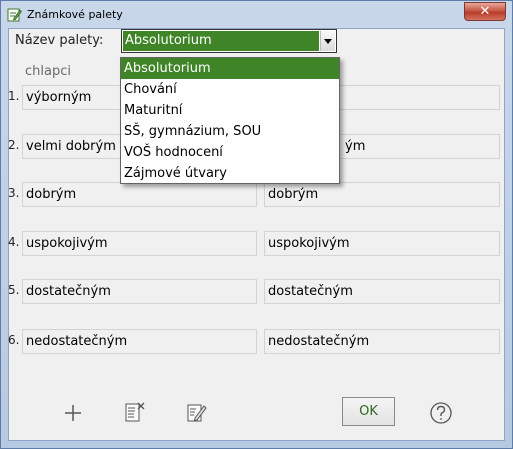 The width and height of the screenshot is (513, 449). I want to click on chevron-down-icon, so click(327, 41).